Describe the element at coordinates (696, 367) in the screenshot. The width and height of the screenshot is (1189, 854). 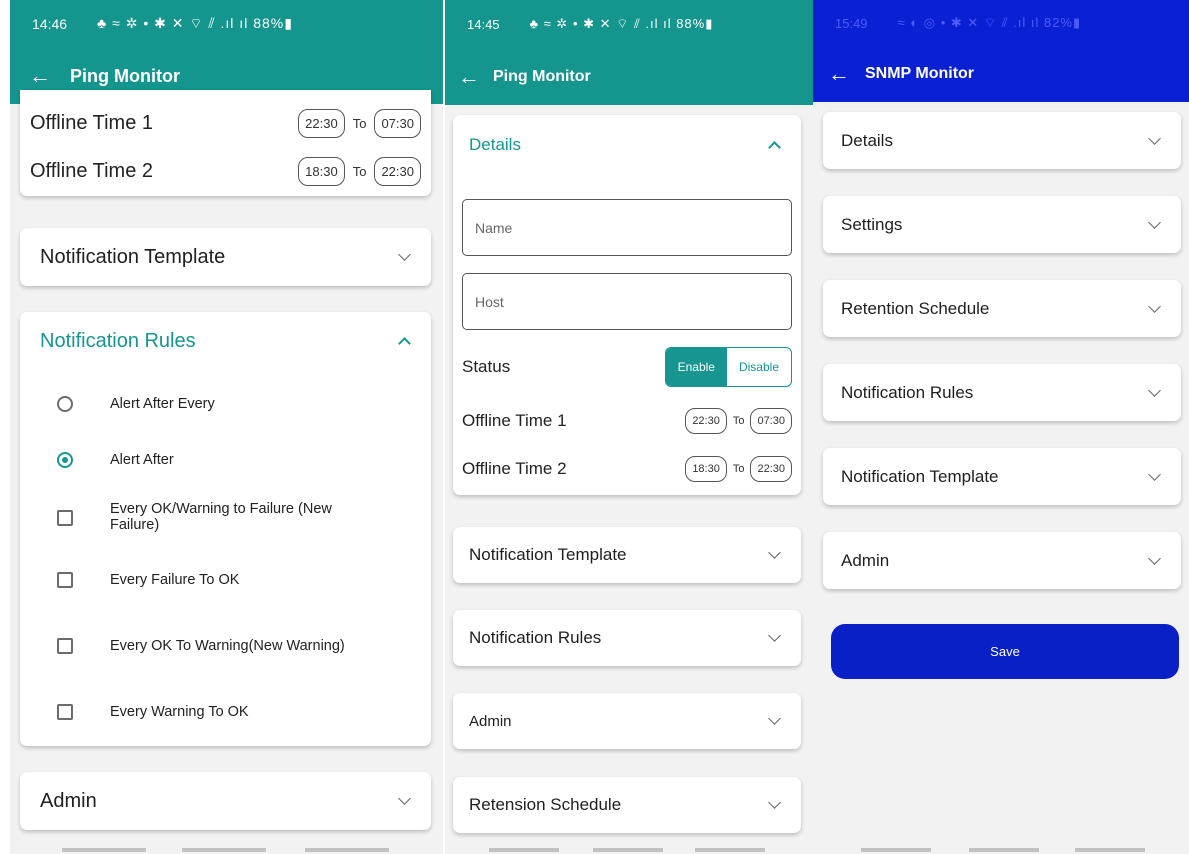
I see `enable-button: Enable` at that location.